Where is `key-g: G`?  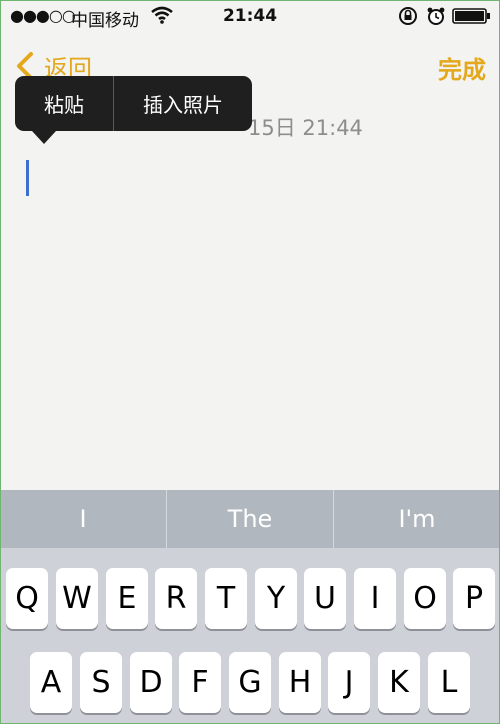
key-g: G is located at coordinates (250, 682).